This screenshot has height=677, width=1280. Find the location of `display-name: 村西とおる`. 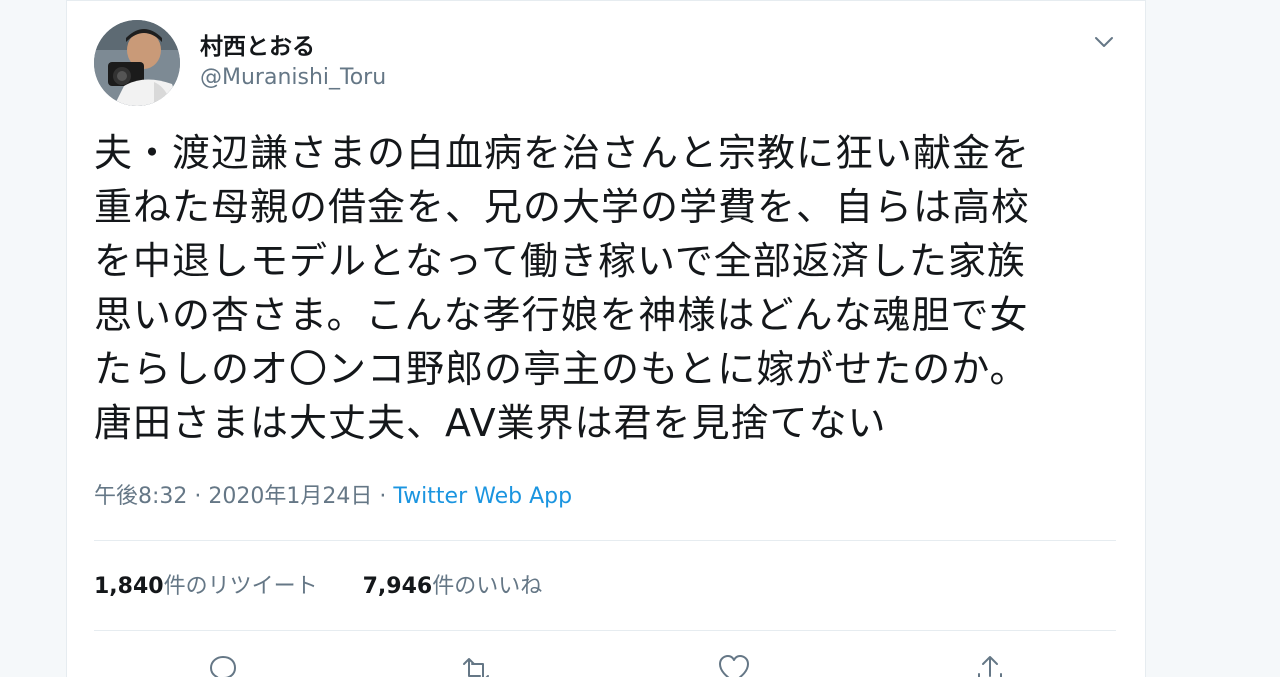

display-name: 村西とおる is located at coordinates (257, 44).